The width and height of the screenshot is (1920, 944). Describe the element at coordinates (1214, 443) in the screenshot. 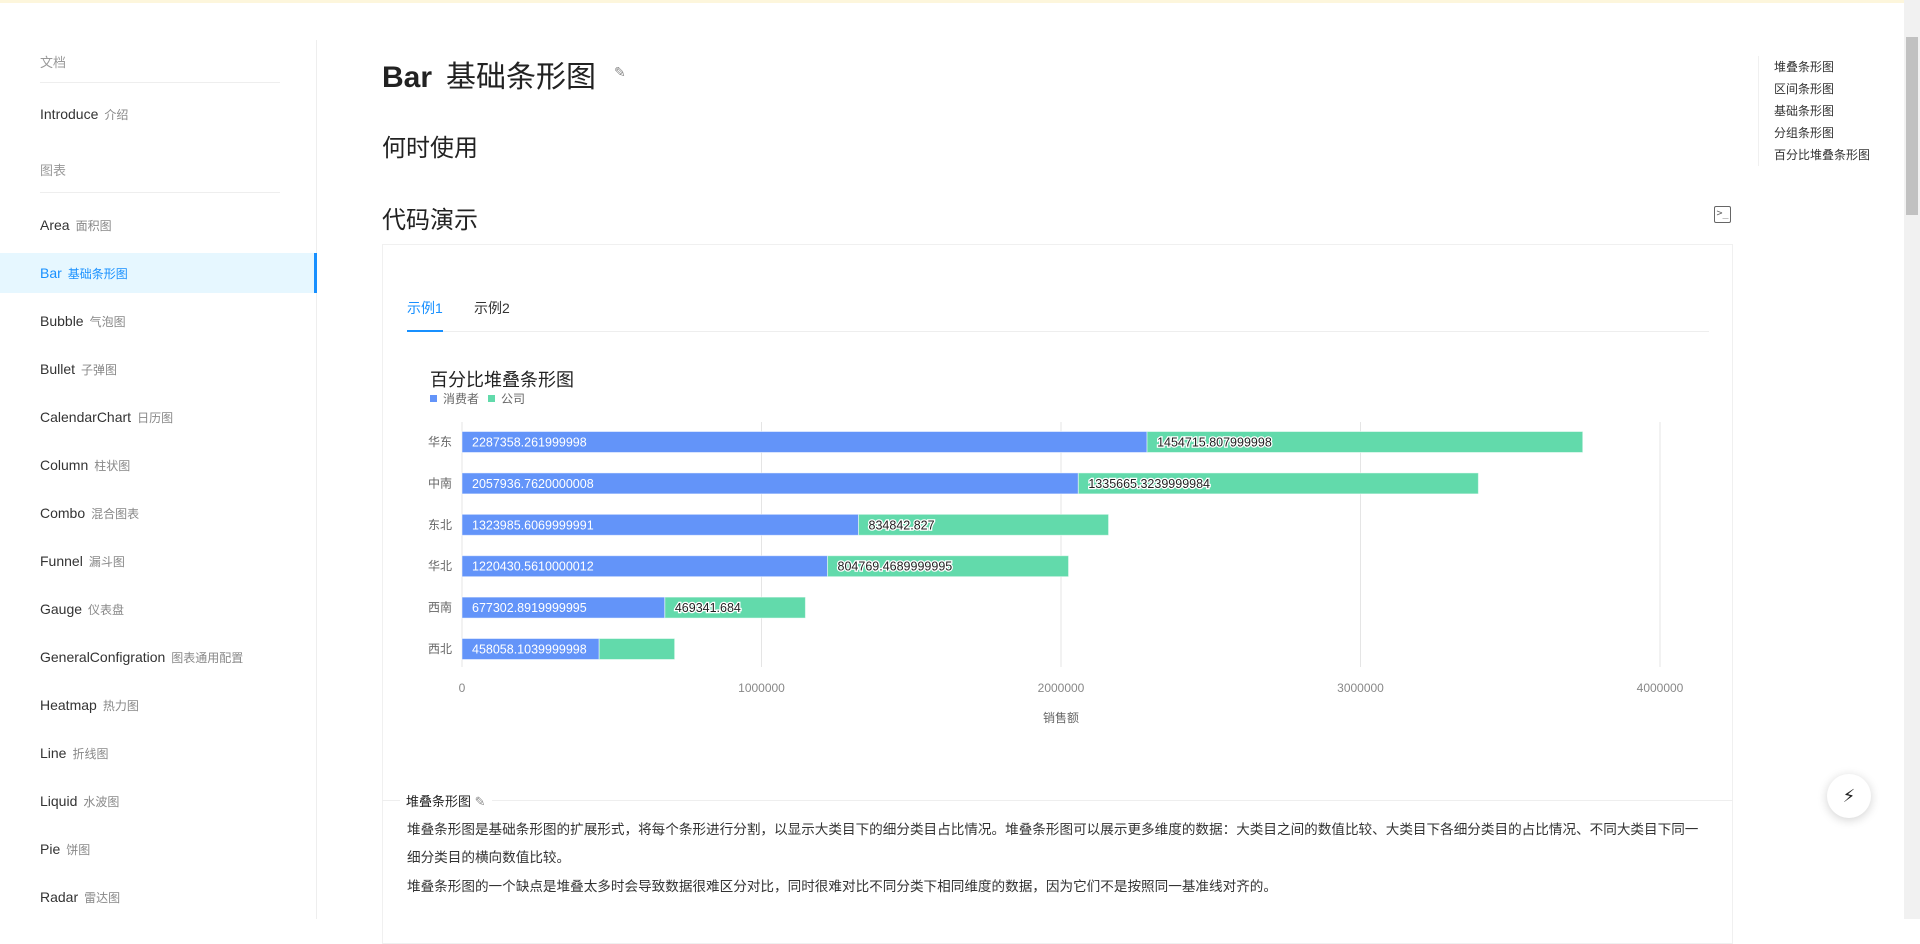

I see `data-label: 1454715.807999998` at that location.